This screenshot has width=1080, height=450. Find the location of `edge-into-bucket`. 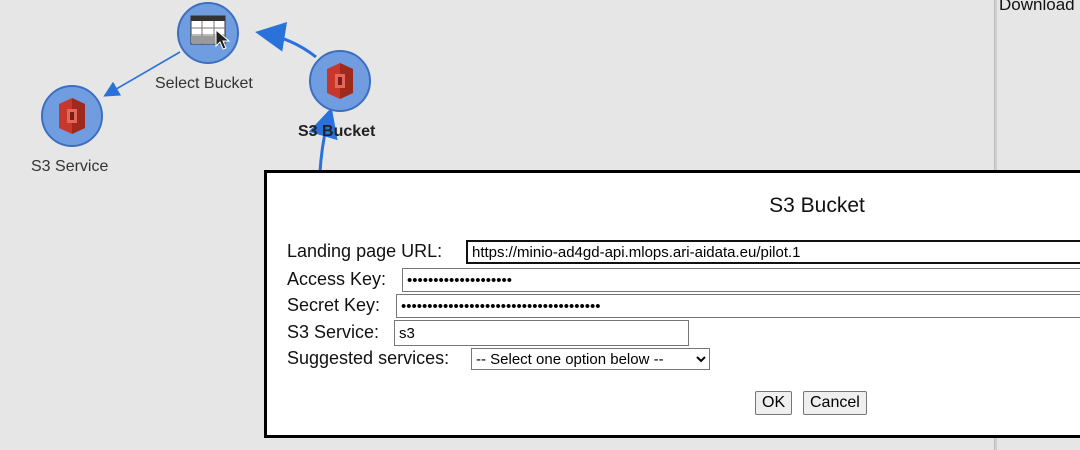

edge-into-bucket is located at coordinates (323, 140).